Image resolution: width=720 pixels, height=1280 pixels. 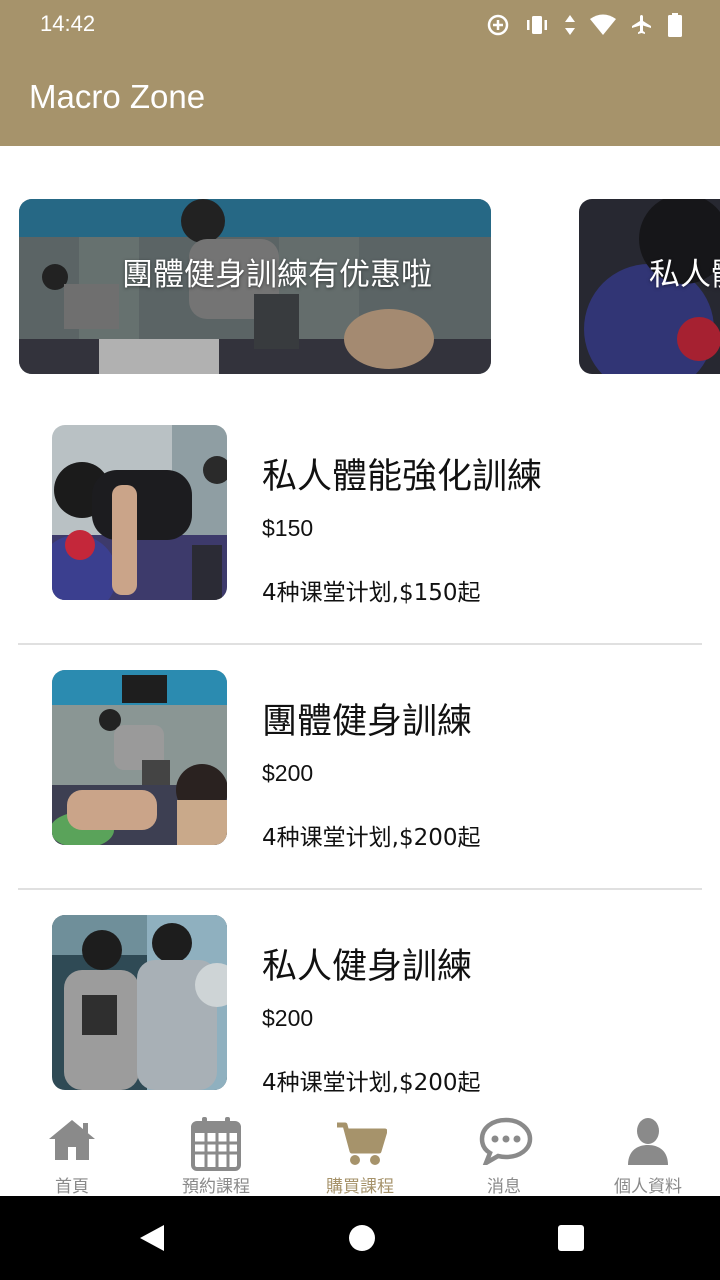 What do you see at coordinates (152, 1238) in the screenshot?
I see `back-icon` at bounding box center [152, 1238].